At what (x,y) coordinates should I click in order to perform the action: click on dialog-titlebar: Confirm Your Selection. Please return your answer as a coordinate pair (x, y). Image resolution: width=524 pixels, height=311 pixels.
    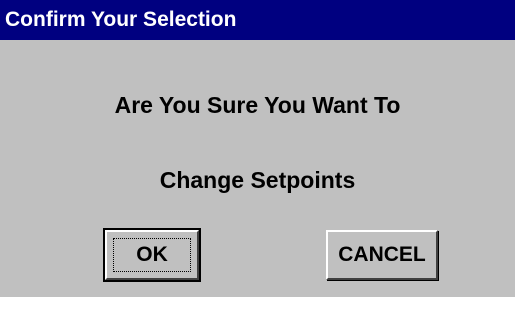
    Looking at the image, I should click on (257, 20).